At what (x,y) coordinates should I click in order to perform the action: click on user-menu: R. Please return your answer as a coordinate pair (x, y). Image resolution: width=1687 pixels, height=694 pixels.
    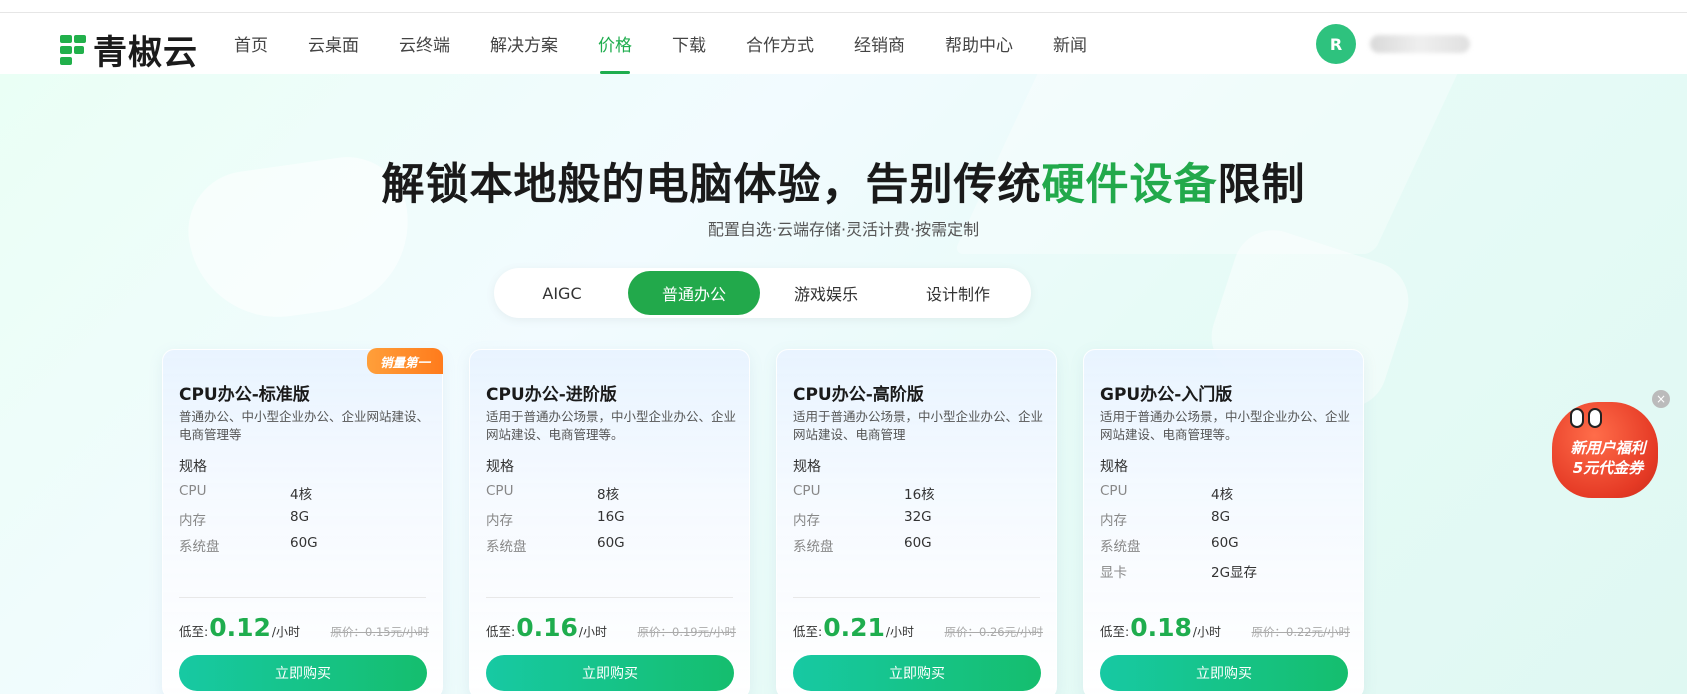
    Looking at the image, I should click on (1393, 44).